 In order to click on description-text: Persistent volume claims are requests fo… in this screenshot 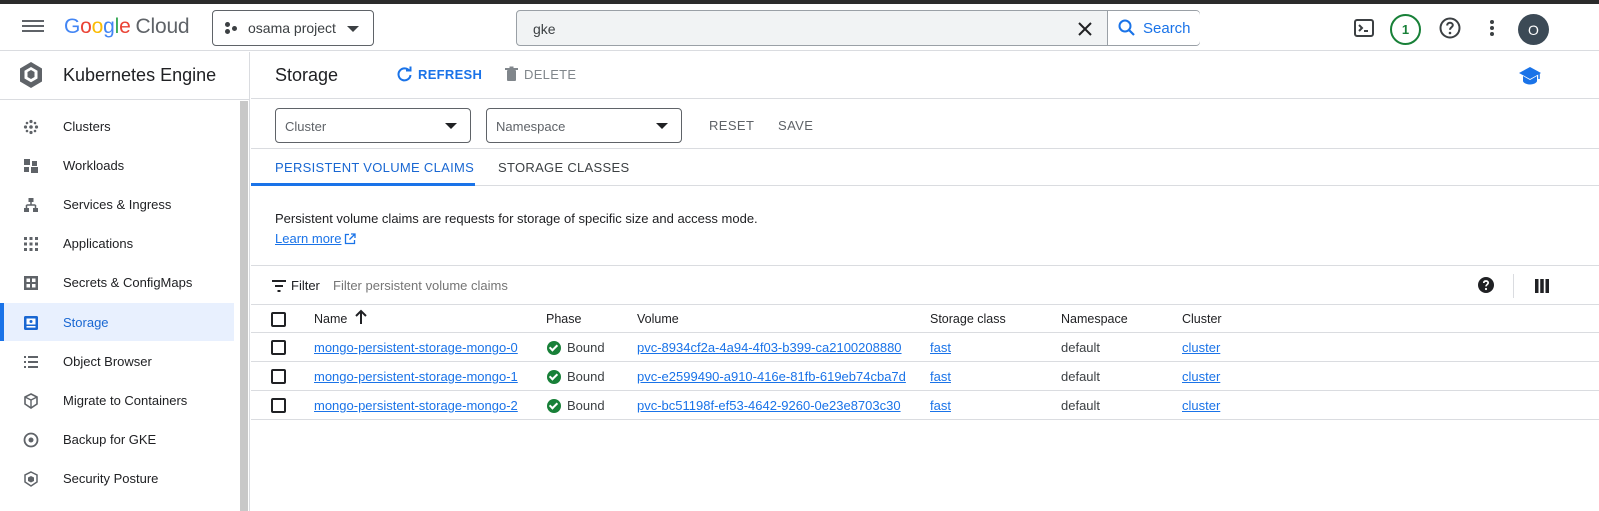, I will do `click(516, 218)`.